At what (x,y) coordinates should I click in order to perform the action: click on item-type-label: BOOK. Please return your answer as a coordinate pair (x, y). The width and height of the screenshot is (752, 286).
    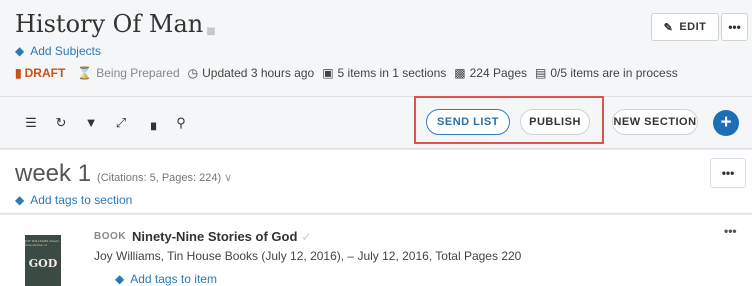
    Looking at the image, I should click on (110, 236).